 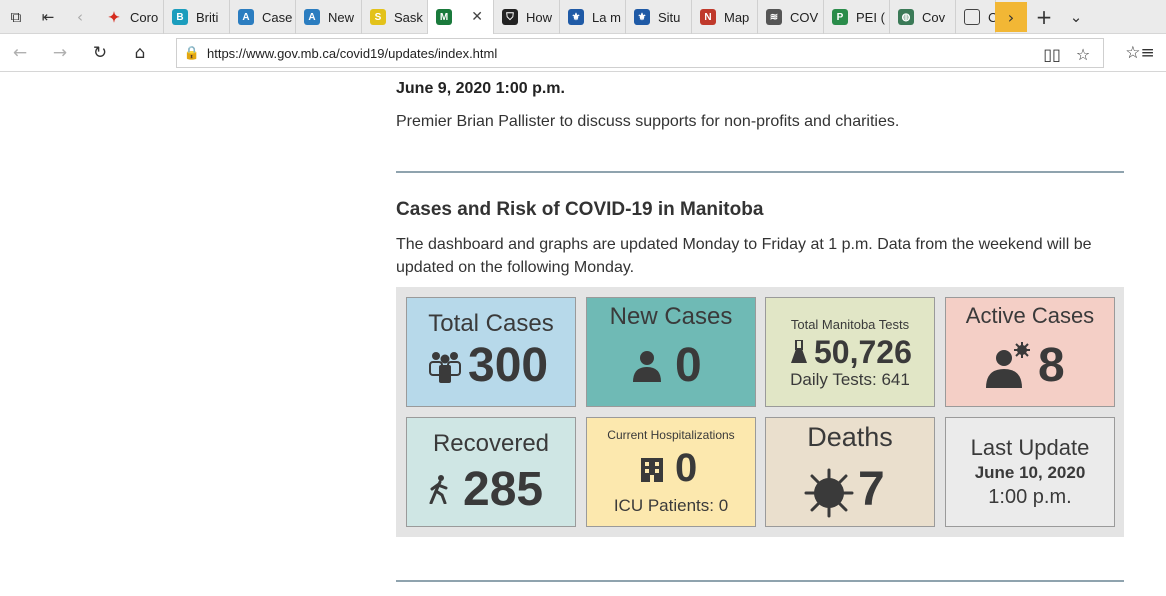 What do you see at coordinates (477, 17) in the screenshot?
I see `close-tab-icon: ✕` at bounding box center [477, 17].